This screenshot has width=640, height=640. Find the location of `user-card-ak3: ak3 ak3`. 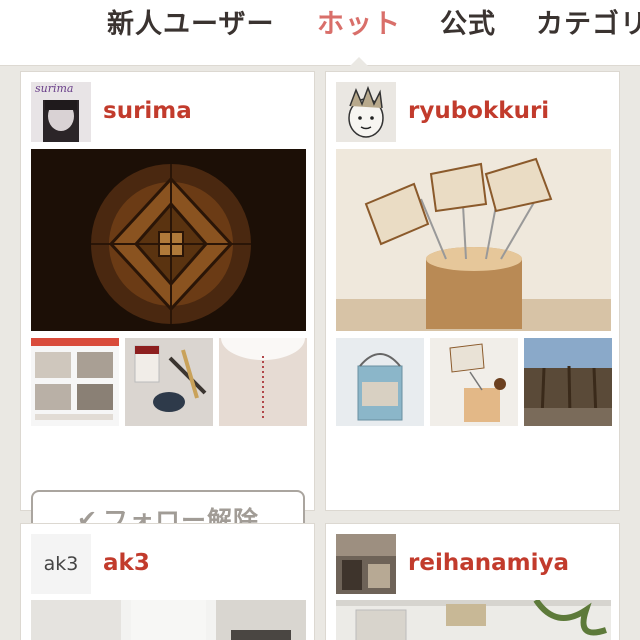

user-card-ak3: ak3 ak3 is located at coordinates (167, 581).